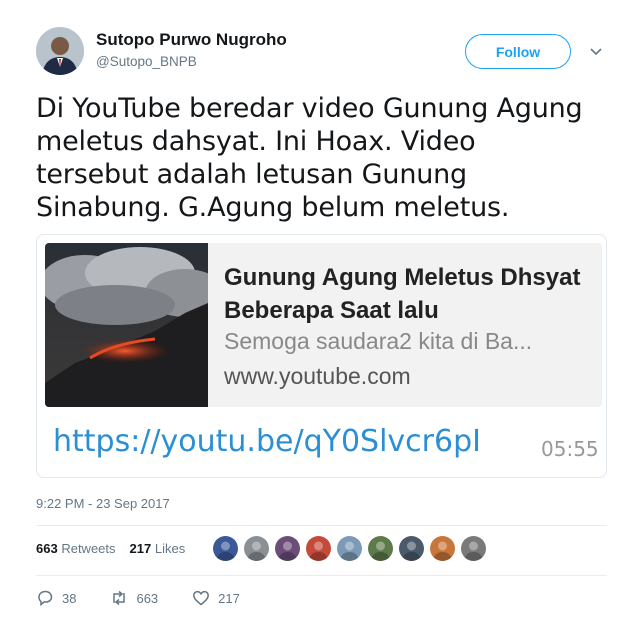  What do you see at coordinates (191, 40) in the screenshot?
I see `author-name: Sutopo Purwo Nugroho` at bounding box center [191, 40].